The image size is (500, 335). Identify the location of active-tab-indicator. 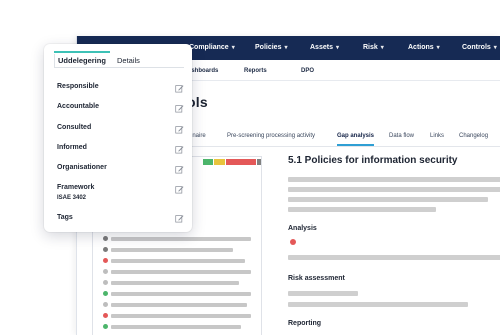
(82, 52).